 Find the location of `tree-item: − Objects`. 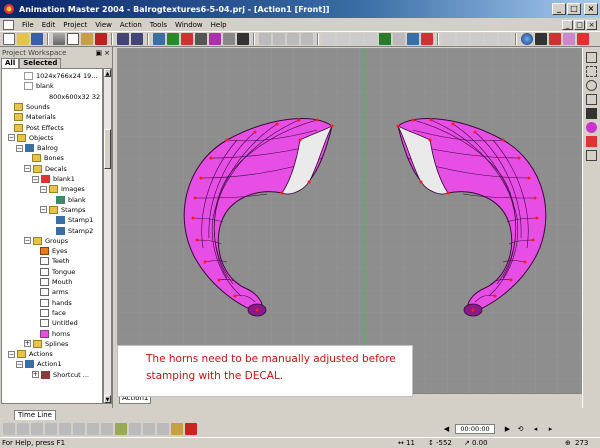

tree-item: − Objects is located at coordinates (31, 138).